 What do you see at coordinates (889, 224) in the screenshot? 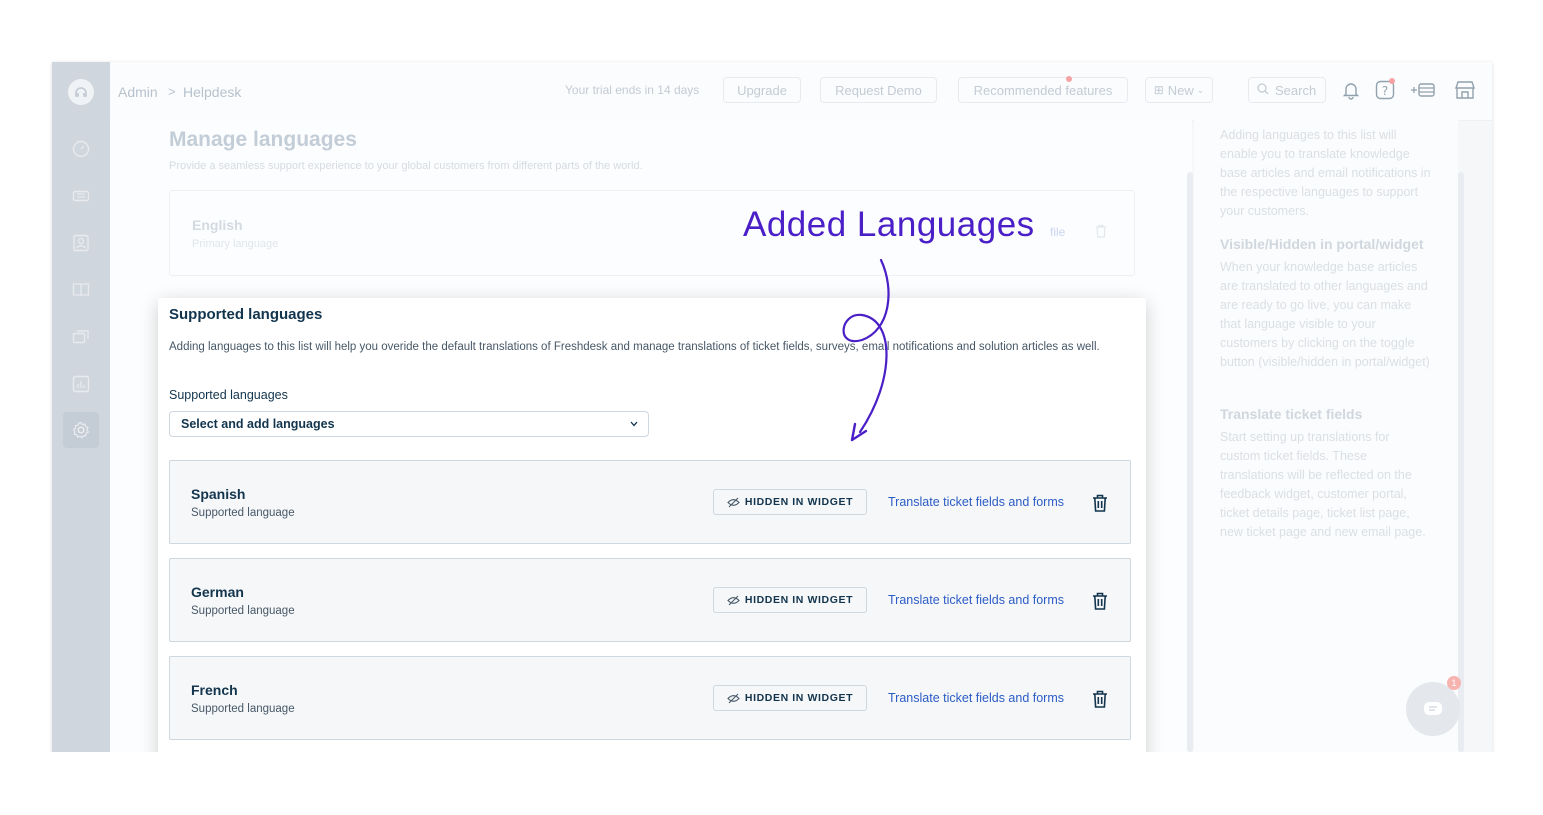
I see `annotation-label: Added Languages` at bounding box center [889, 224].